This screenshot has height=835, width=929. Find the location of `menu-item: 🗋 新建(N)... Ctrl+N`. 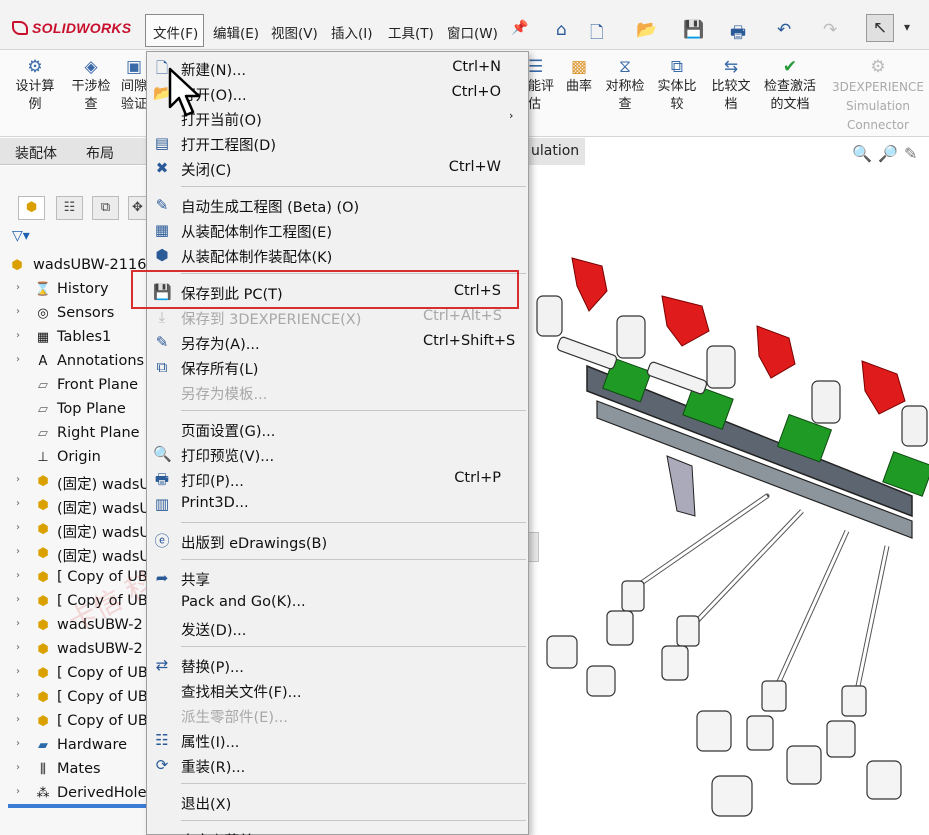

menu-item: 🗋 新建(N)... Ctrl+N is located at coordinates (337, 68).